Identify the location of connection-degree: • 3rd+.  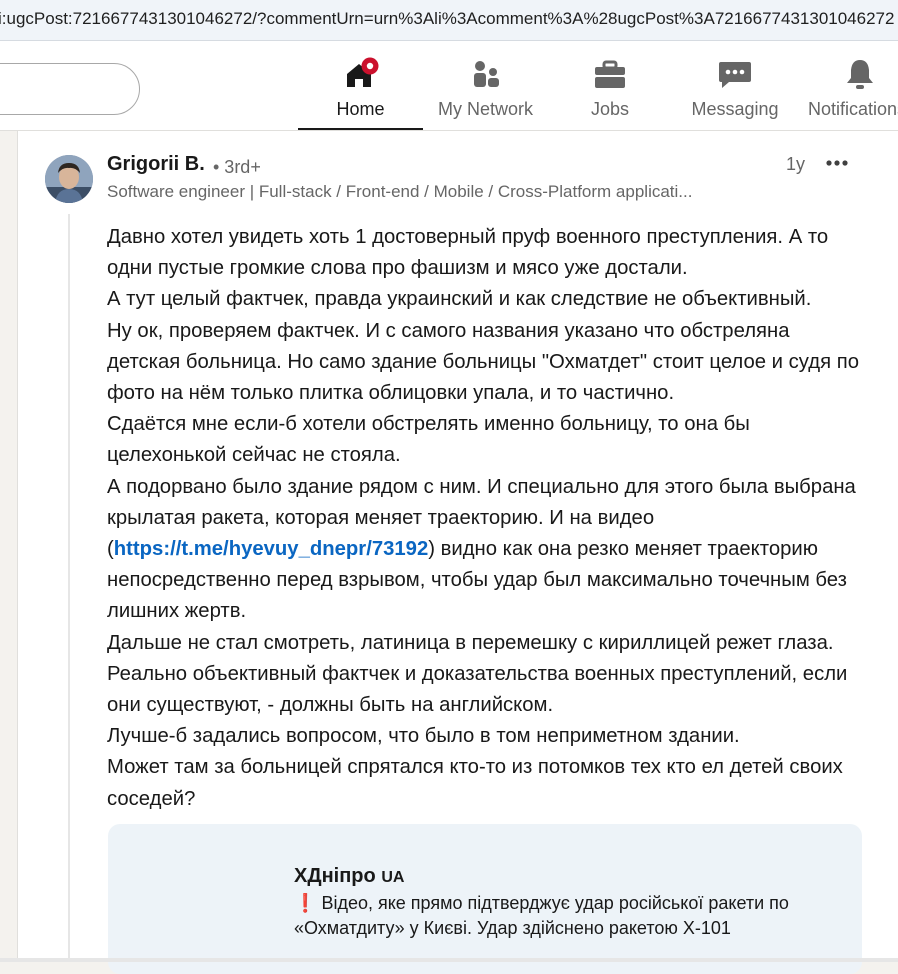
(237, 167).